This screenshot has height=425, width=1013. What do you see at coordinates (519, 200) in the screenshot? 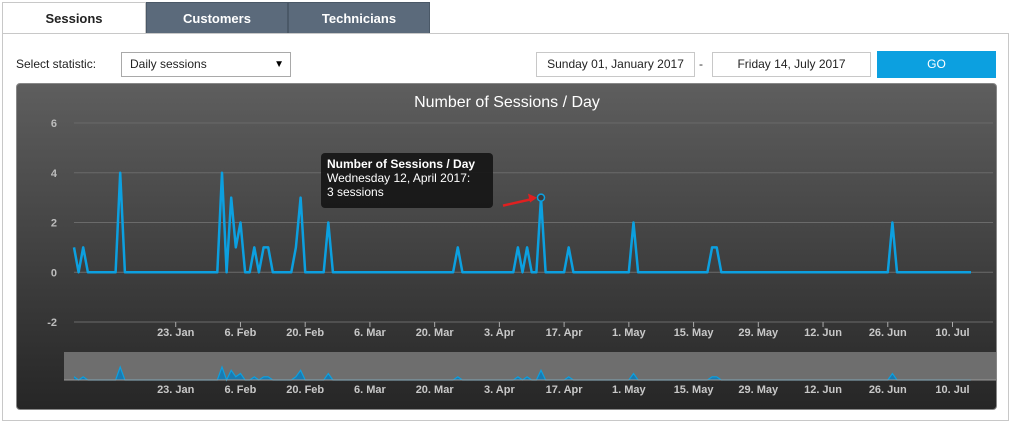
I see `tooltip-pointer` at bounding box center [519, 200].